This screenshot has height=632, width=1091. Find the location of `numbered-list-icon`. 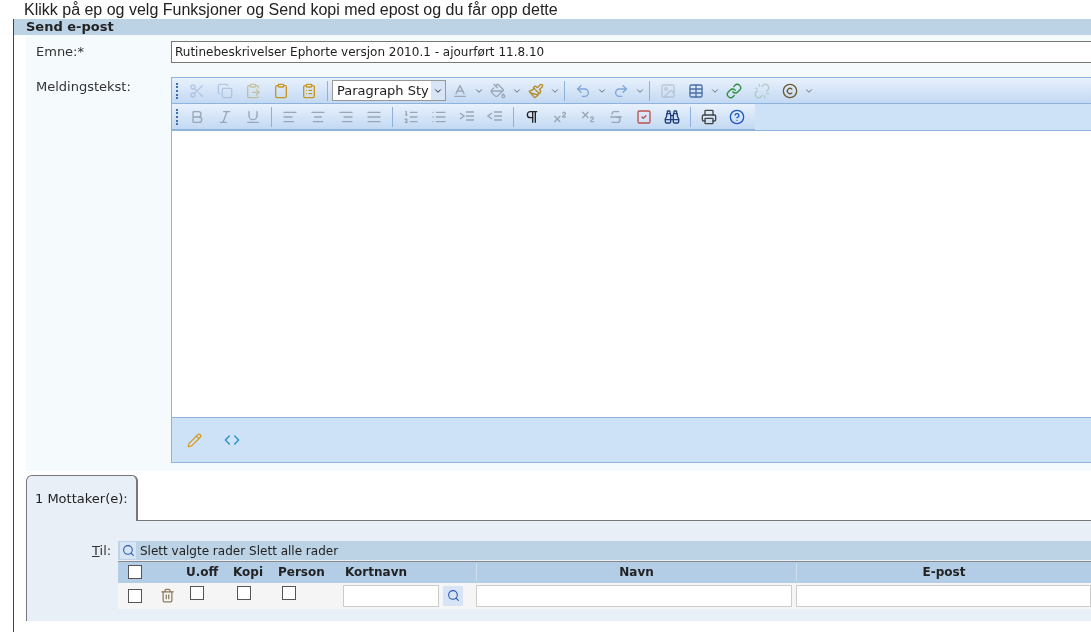

numbered-list-icon is located at coordinates (411, 116).